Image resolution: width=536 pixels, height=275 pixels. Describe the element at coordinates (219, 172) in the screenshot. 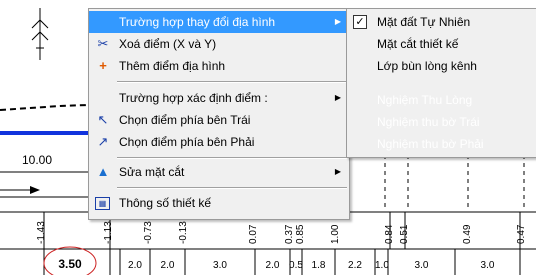

I see `menu-item-edit-section: ▲ Sửa mặt cắt ▶` at that location.